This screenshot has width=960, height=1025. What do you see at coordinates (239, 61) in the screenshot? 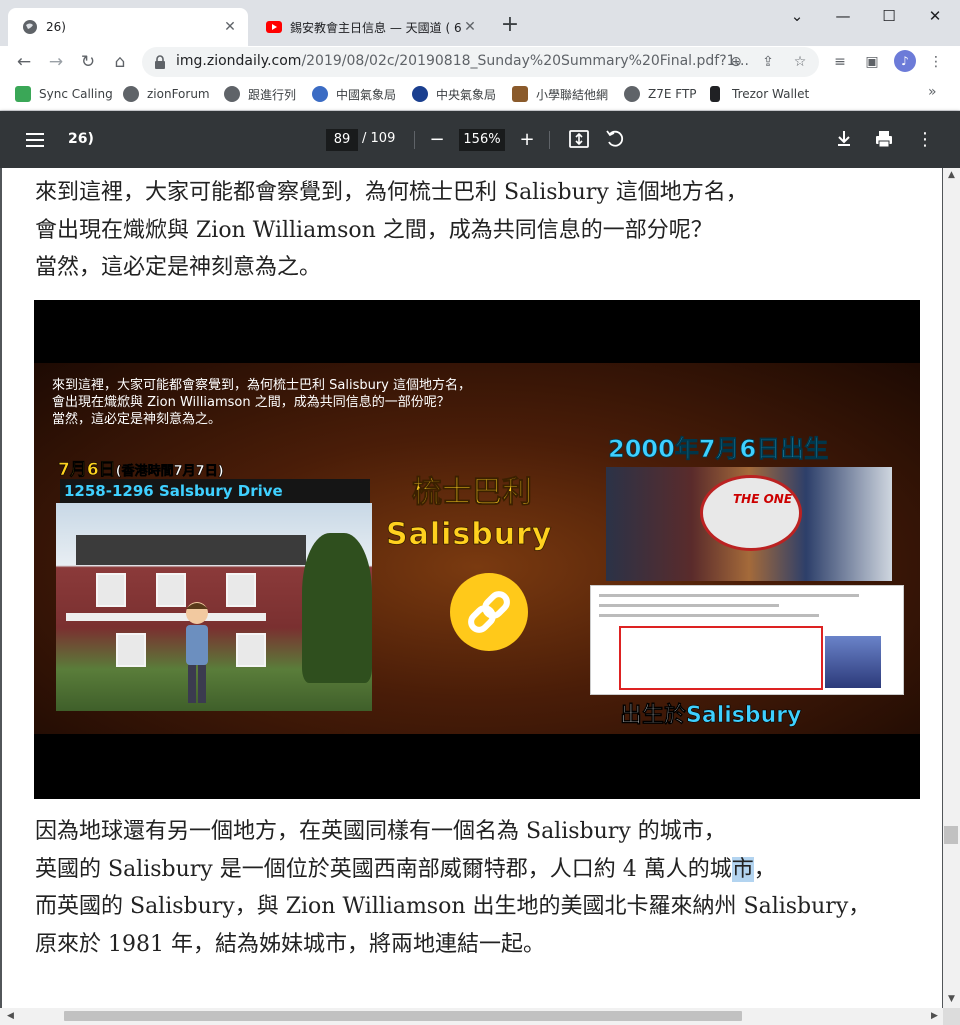
I see `url-host: img.ziondaily.com` at bounding box center [239, 61].